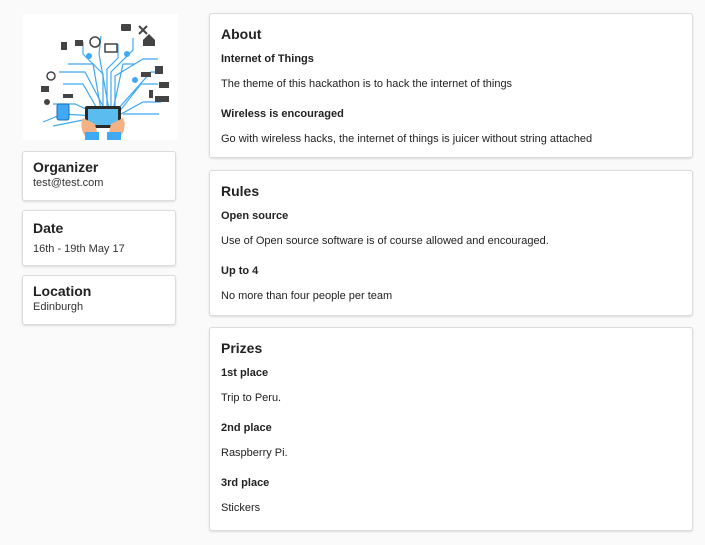  Describe the element at coordinates (307, 296) in the screenshot. I see `rules-entry-text: No more than four people per team` at that location.